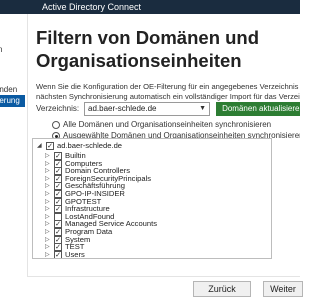  What do you see at coordinates (6, 115) in the screenshot?
I see `sidebar-item-optional: ires` at bounding box center [6, 115].